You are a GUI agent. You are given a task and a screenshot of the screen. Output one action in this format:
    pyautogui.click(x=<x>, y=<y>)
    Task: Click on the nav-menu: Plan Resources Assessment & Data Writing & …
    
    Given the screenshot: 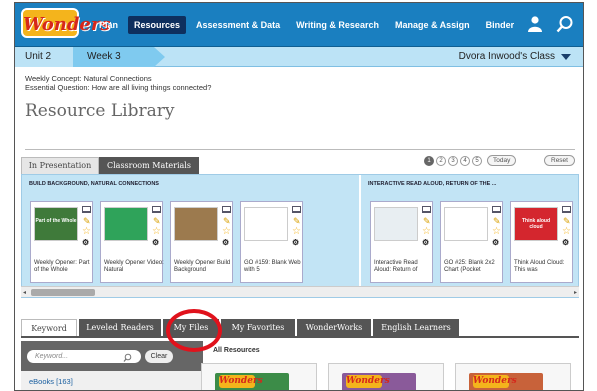 What is the action you would take?
    pyautogui.click(x=308, y=25)
    